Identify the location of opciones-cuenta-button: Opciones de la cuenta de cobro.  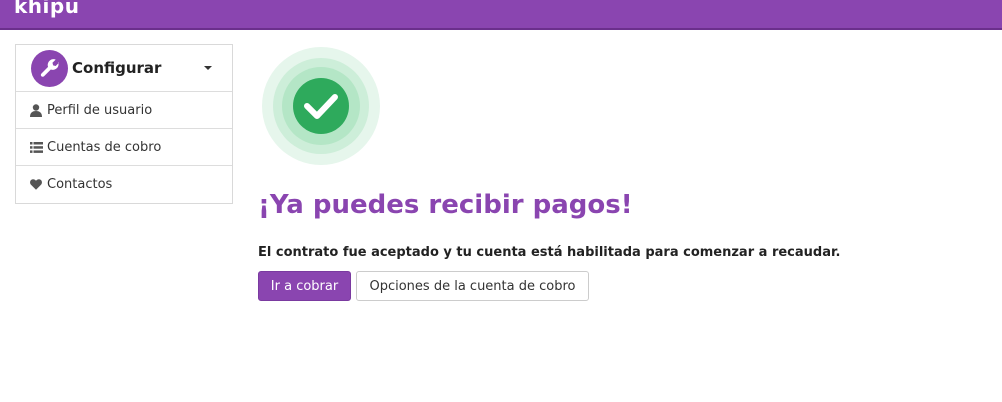
(472, 286).